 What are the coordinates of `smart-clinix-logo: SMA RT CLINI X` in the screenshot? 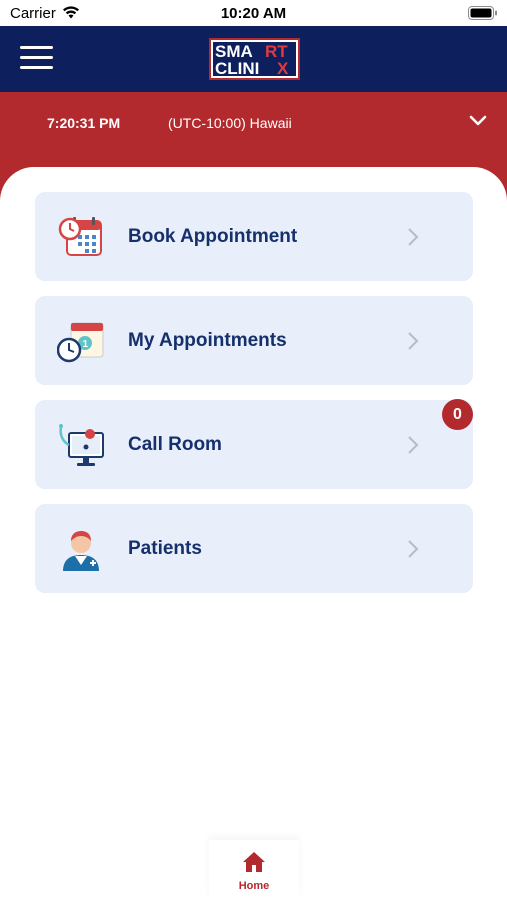 It's located at (254, 59).